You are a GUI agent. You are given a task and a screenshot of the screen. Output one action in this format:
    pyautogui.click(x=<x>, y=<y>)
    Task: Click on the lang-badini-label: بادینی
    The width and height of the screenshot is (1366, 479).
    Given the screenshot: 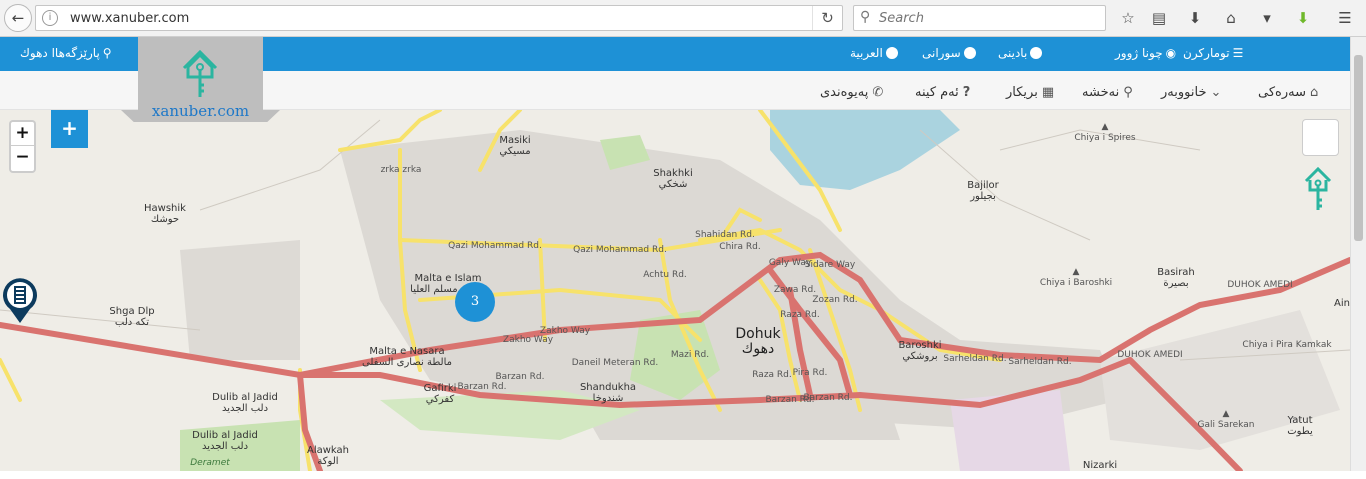 What is the action you would take?
    pyautogui.click(x=1013, y=53)
    